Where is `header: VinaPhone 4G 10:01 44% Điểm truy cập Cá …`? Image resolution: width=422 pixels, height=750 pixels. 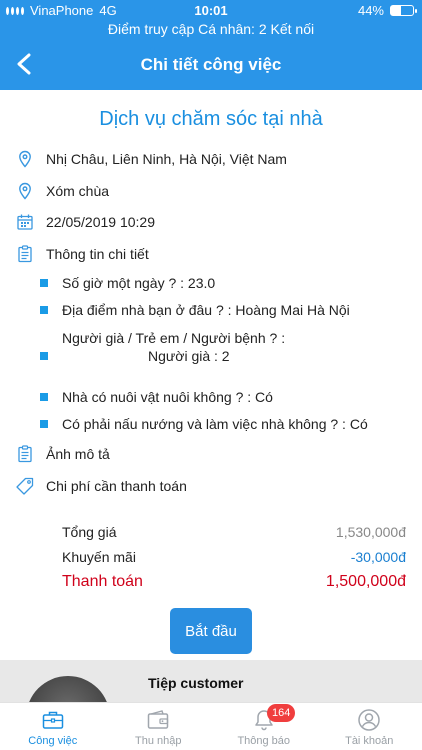
header: VinaPhone 4G 10:01 44% Điểm truy cập Cá … is located at coordinates (211, 45).